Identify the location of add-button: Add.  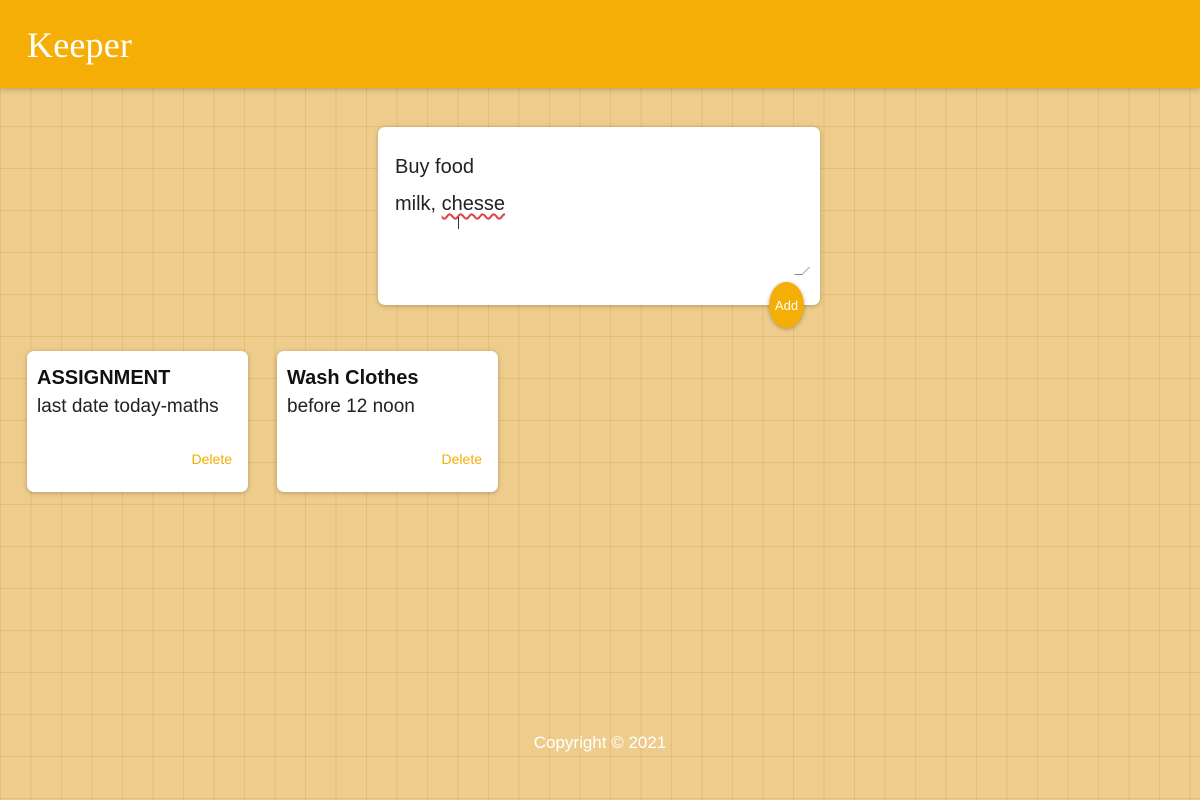
(786, 305).